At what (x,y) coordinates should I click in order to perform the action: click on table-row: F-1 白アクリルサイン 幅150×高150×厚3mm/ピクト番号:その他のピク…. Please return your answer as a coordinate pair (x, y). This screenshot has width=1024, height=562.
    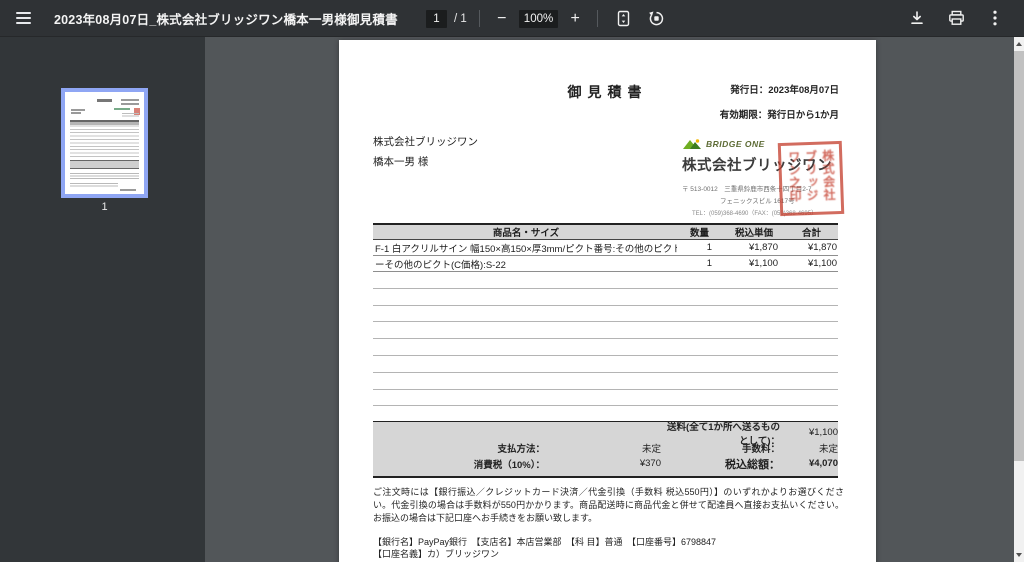
    Looking at the image, I should click on (605, 249).